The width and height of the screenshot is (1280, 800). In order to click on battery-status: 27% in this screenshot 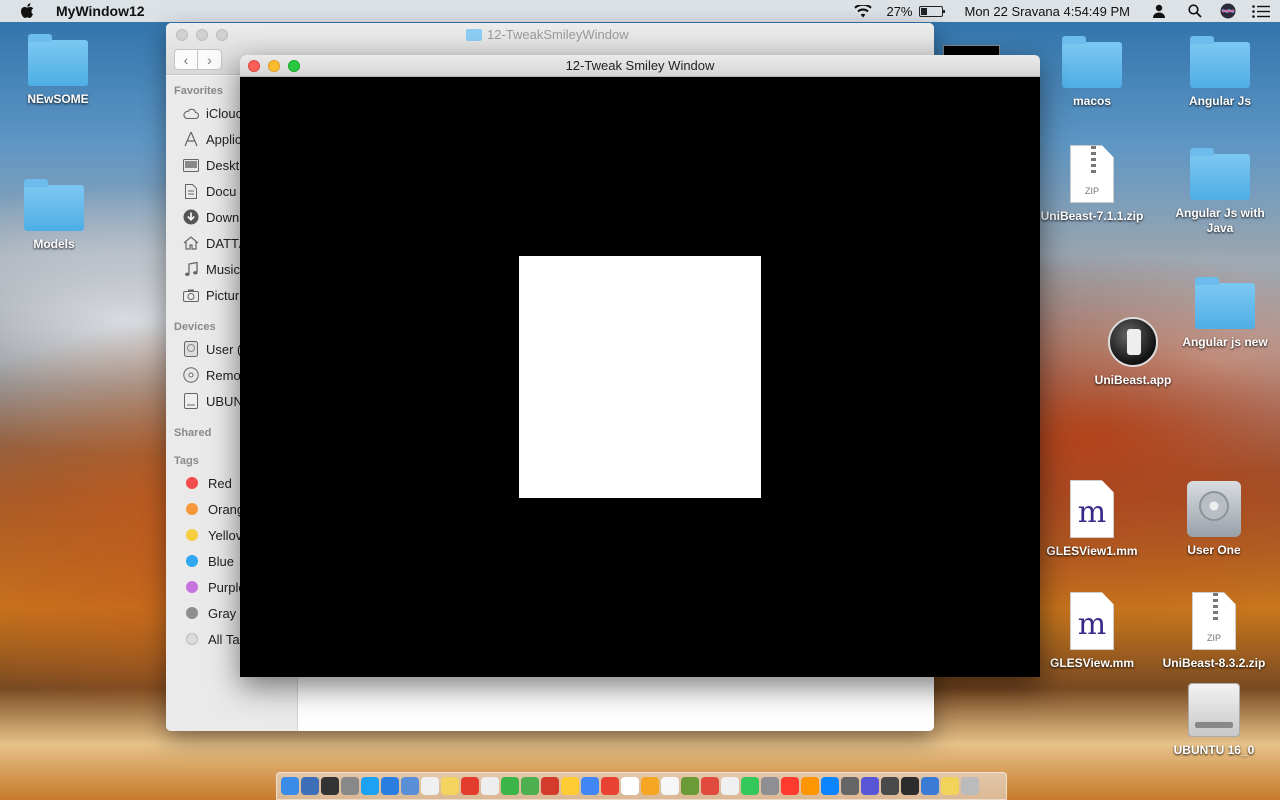, I will do `click(915, 11)`.